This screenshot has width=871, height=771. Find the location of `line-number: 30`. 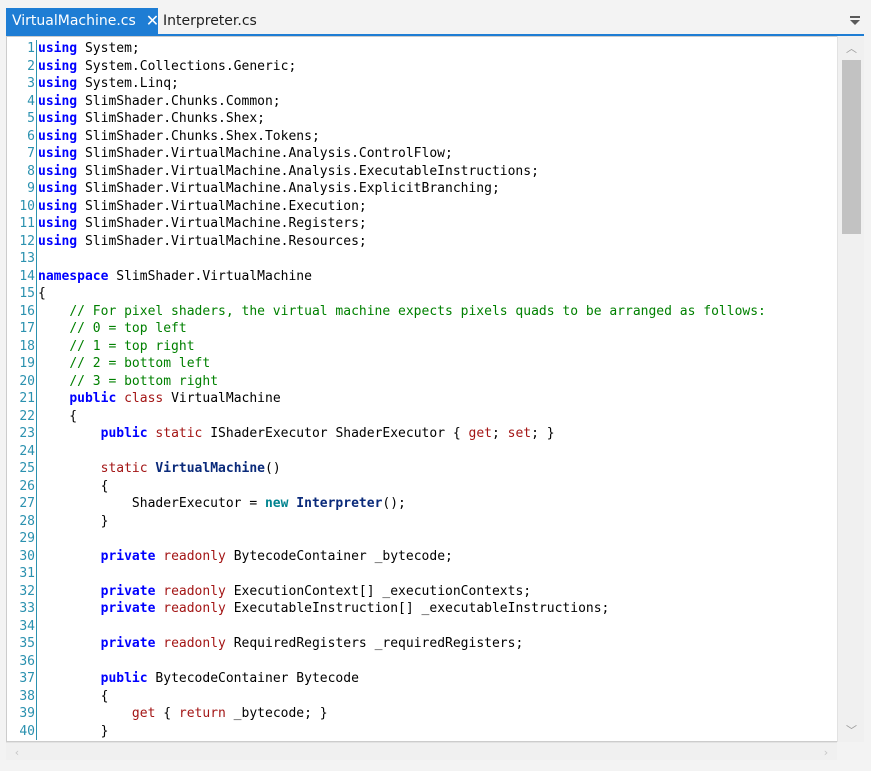

line-number: 30 is located at coordinates (22, 556).